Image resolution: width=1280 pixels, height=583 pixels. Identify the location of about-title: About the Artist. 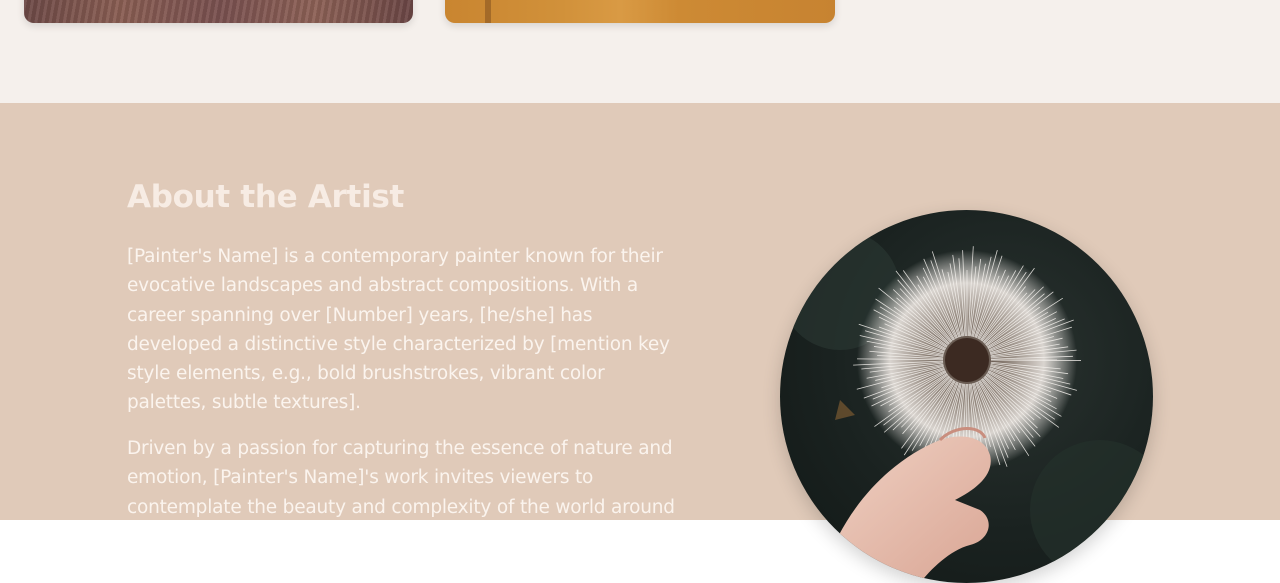
(265, 197).